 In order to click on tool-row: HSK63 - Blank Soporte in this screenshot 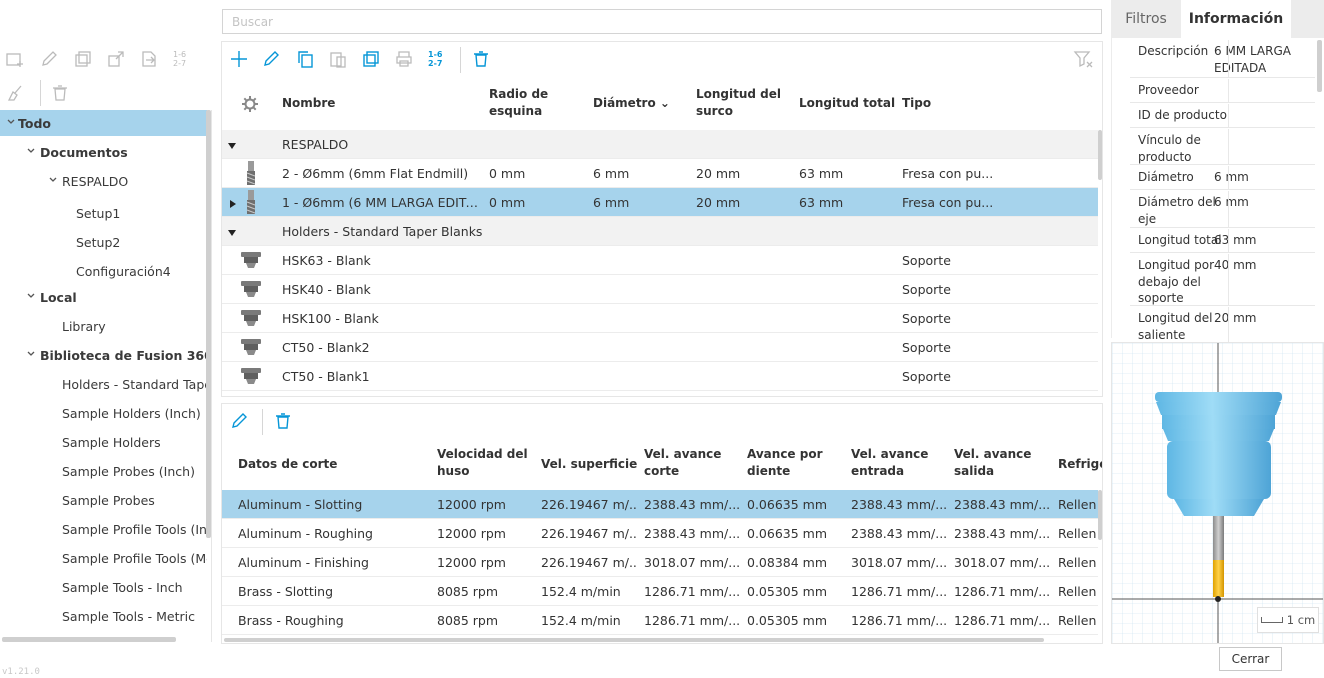, I will do `click(660, 260)`.